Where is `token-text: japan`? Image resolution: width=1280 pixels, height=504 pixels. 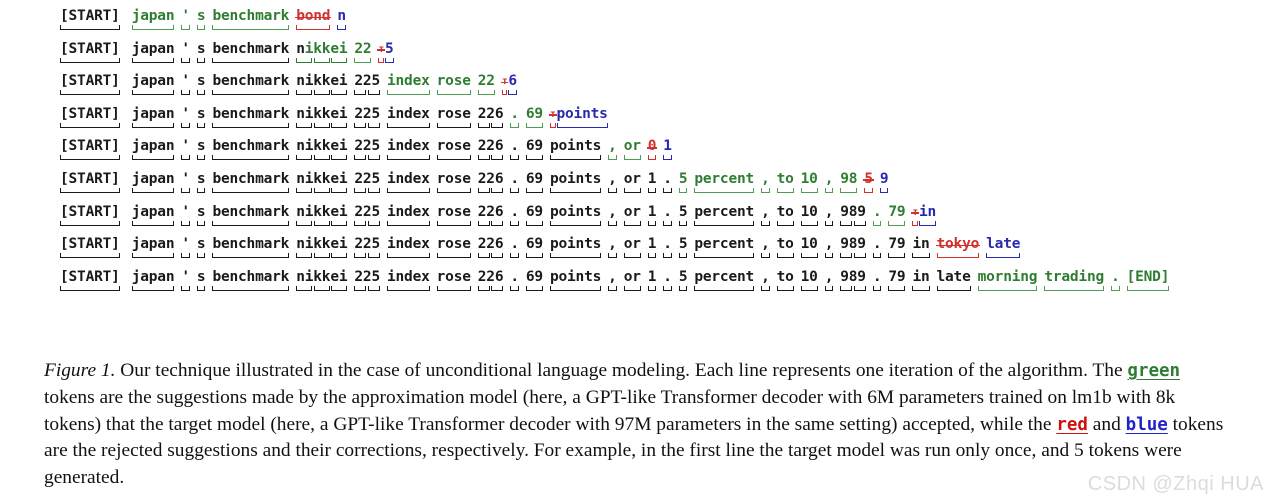
token-text: japan is located at coordinates (153, 146).